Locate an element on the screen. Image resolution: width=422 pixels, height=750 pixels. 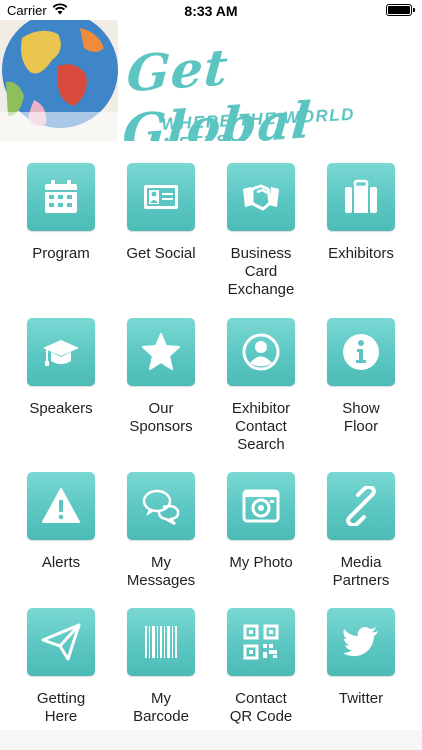
business-card-exchange-button is located at coordinates (261, 197).